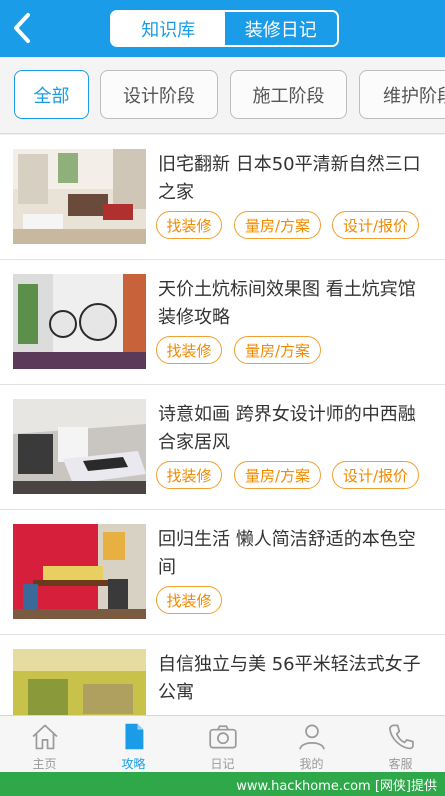 This screenshot has width=445, height=796. What do you see at coordinates (168, 28) in the screenshot?
I see `segment-knowledge-base: 知识库` at bounding box center [168, 28].